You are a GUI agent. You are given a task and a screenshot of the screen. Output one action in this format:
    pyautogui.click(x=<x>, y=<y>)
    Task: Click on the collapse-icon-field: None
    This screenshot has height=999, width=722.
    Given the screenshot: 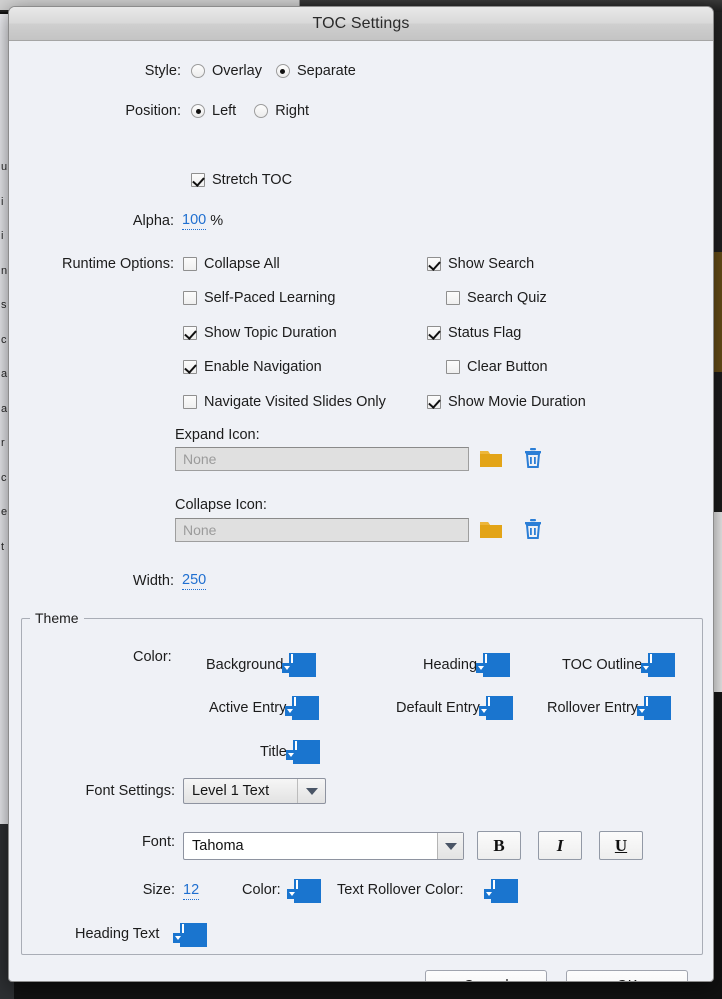 What is the action you would take?
    pyautogui.click(x=322, y=530)
    